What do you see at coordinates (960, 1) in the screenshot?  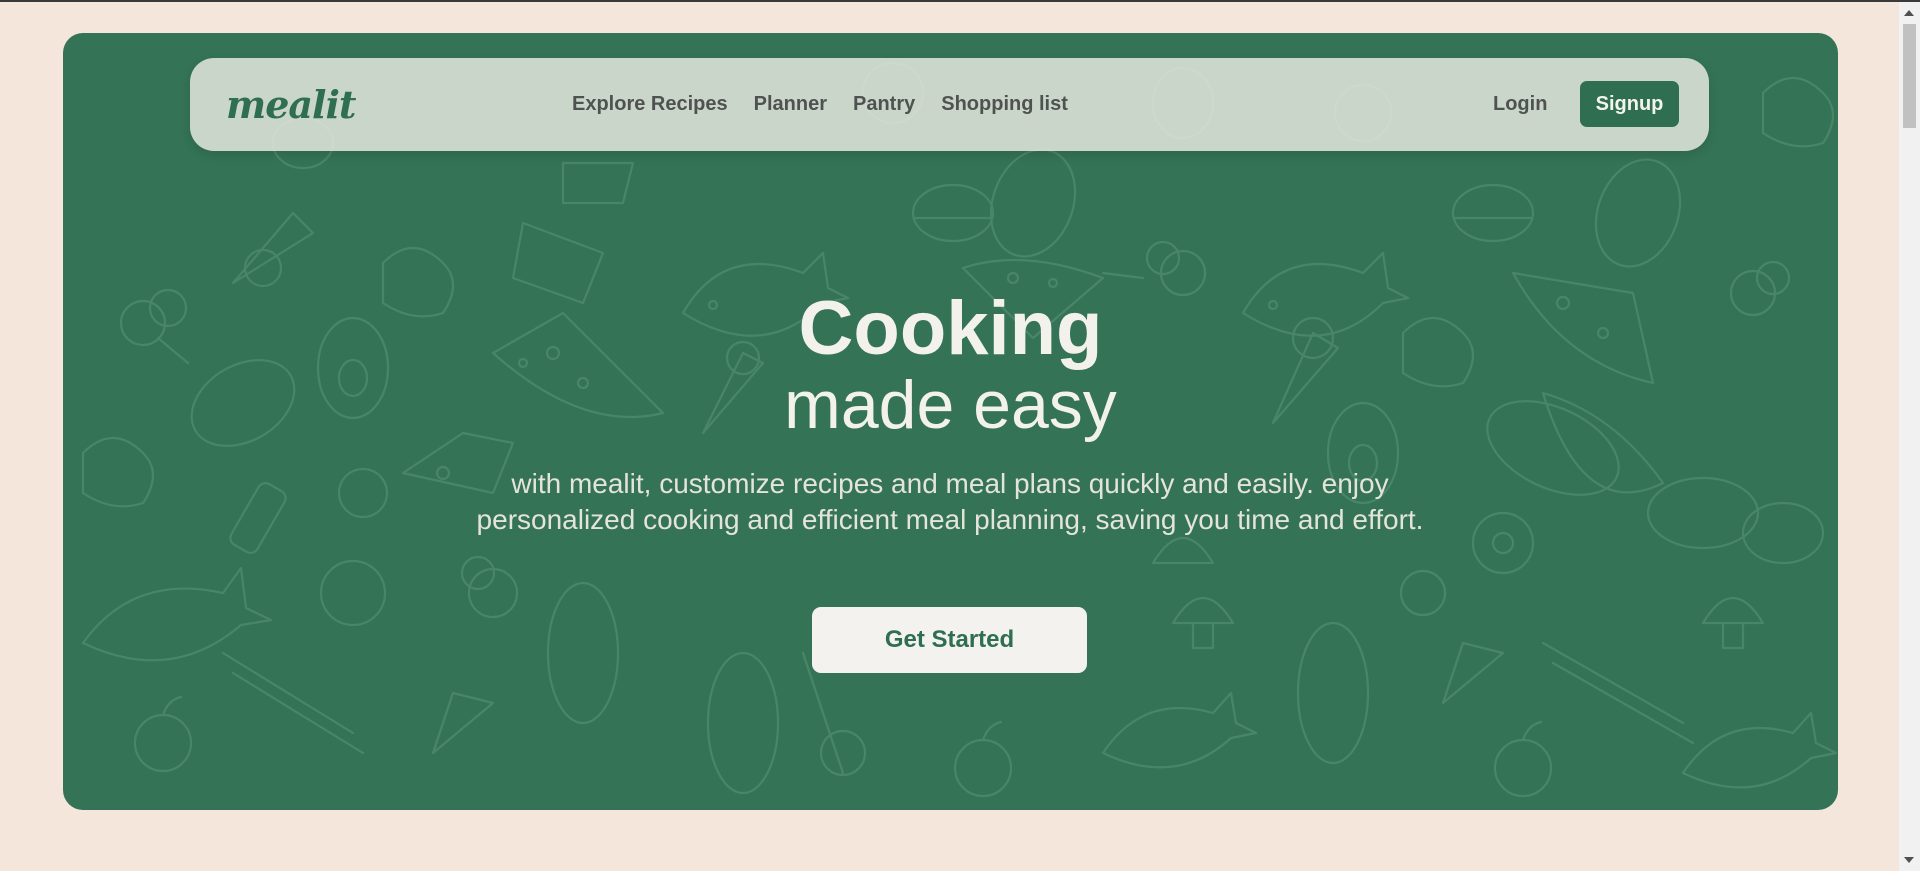 I see `window-top-border` at bounding box center [960, 1].